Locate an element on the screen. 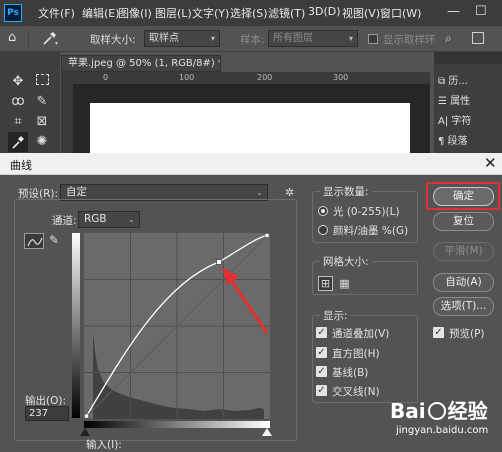 The width and height of the screenshot is (502, 452). preset-options-gear-icon: ✲ is located at coordinates (289, 192).